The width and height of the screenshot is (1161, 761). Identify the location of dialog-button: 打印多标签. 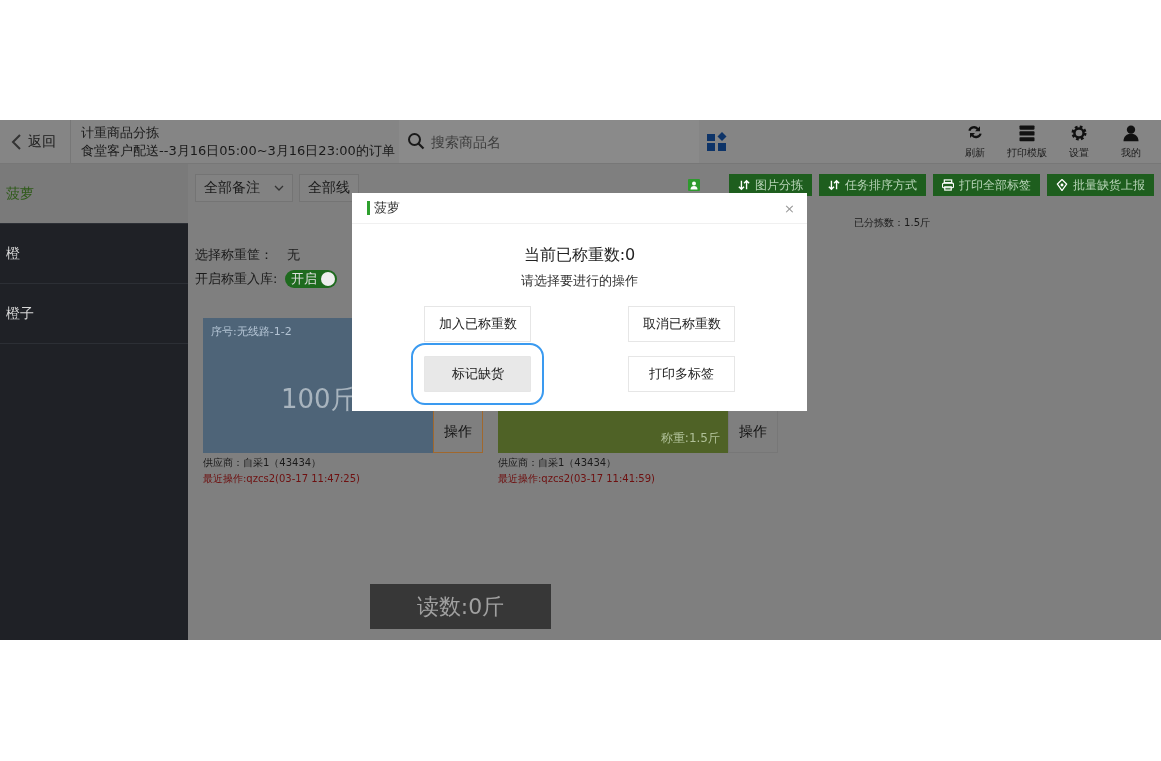
(681, 374).